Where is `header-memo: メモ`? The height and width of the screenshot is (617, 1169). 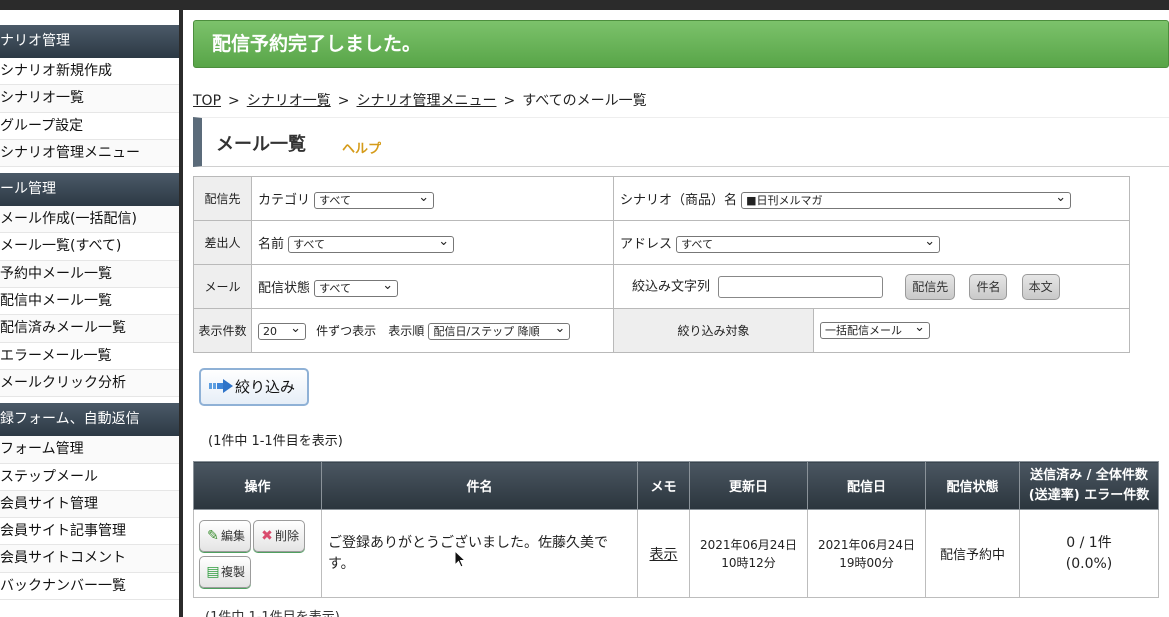 header-memo: メモ is located at coordinates (663, 485).